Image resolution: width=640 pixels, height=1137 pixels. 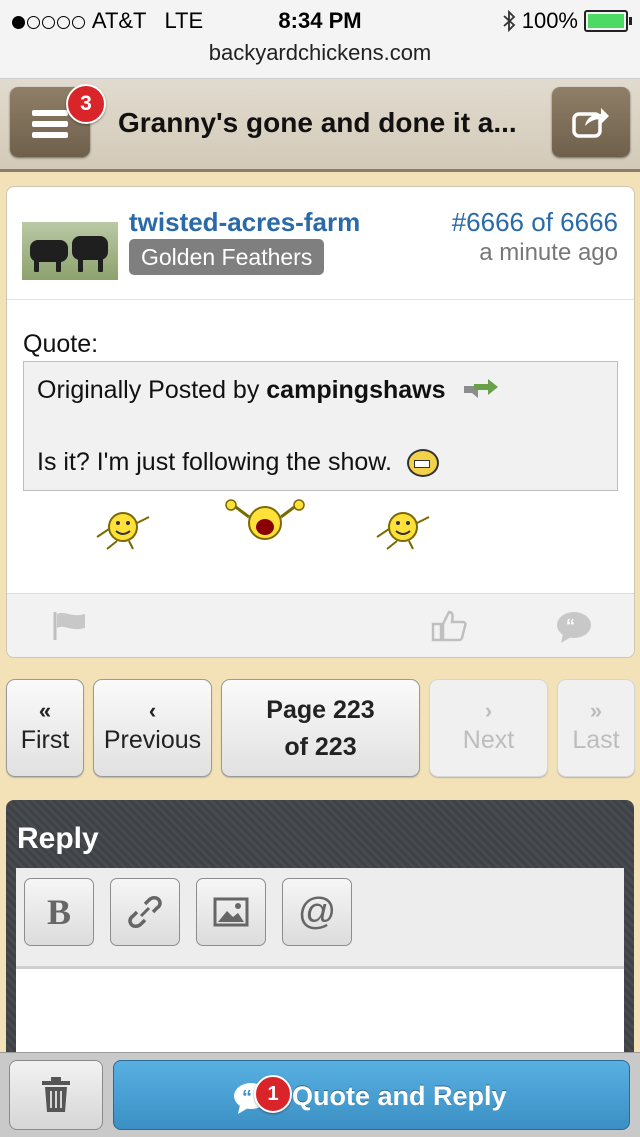 I want to click on trash-icon, so click(x=56, y=1094).